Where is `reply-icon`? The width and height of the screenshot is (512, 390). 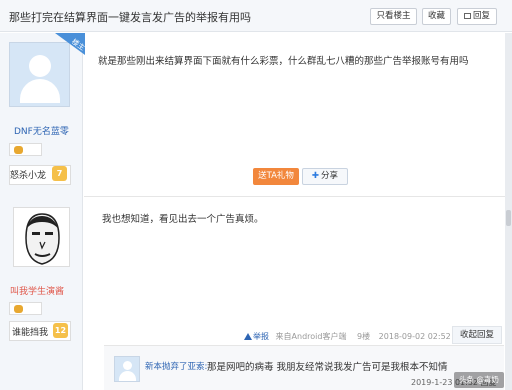 reply-icon is located at coordinates (467, 16).